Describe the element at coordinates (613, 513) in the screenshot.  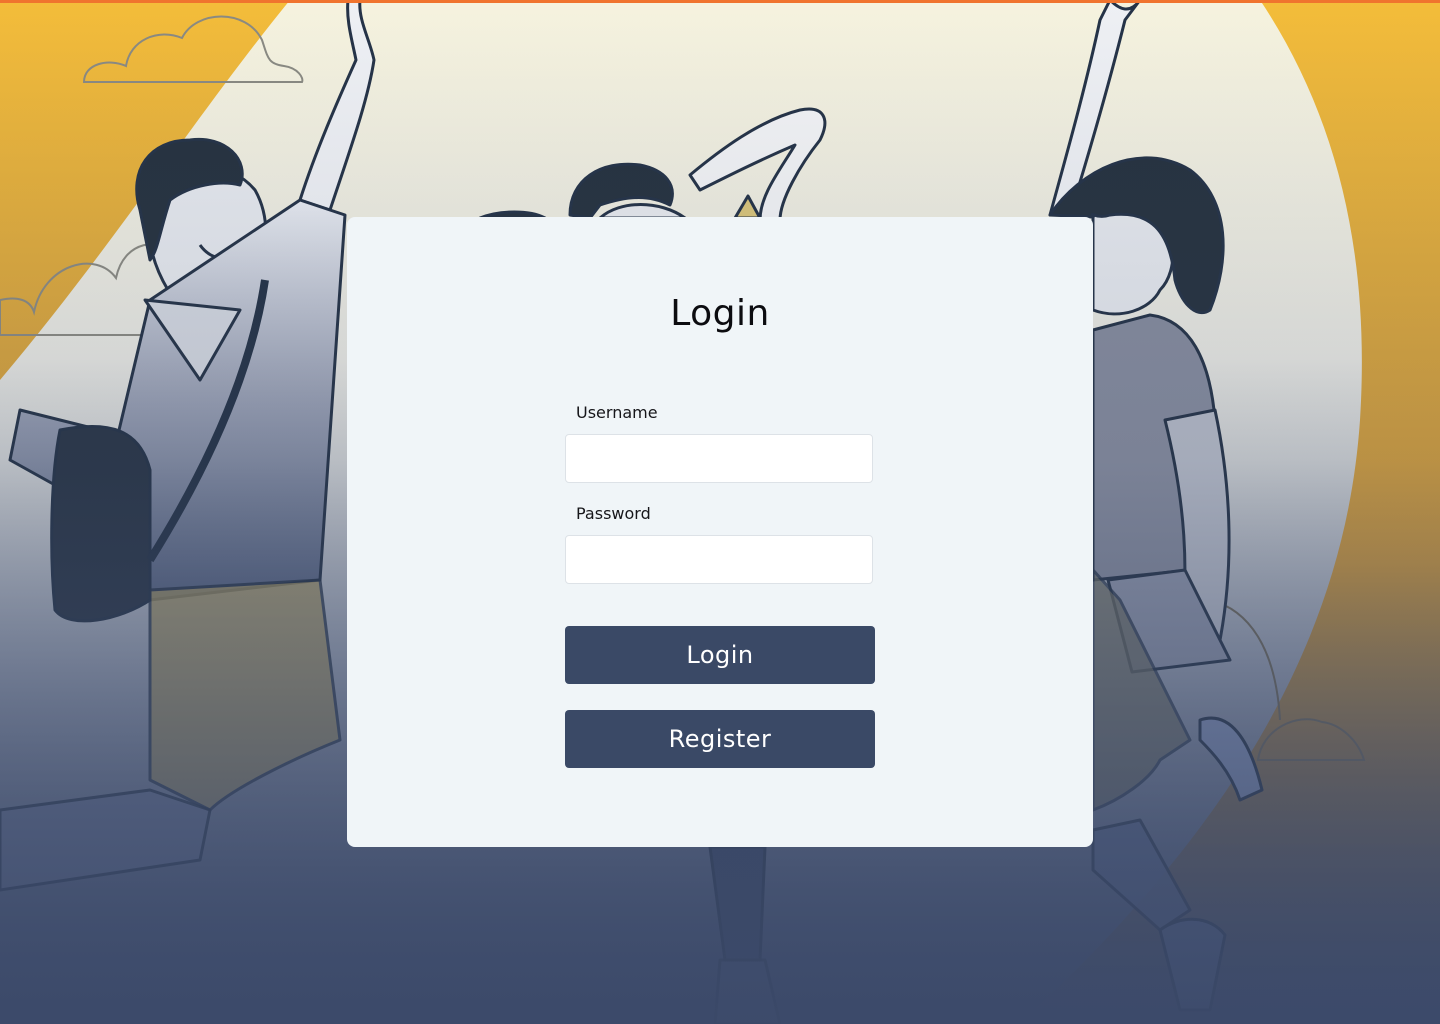
I see `password-label: Password` at that location.